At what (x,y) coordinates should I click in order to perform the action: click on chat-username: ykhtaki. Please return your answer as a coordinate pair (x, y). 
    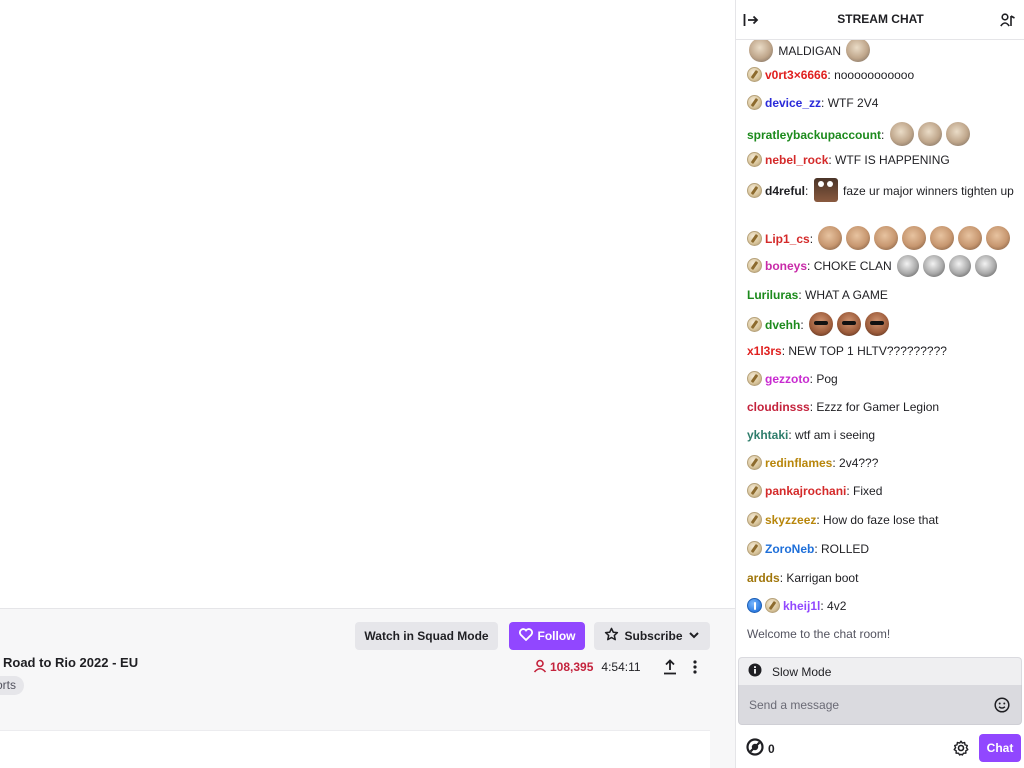
    Looking at the image, I should click on (767, 435).